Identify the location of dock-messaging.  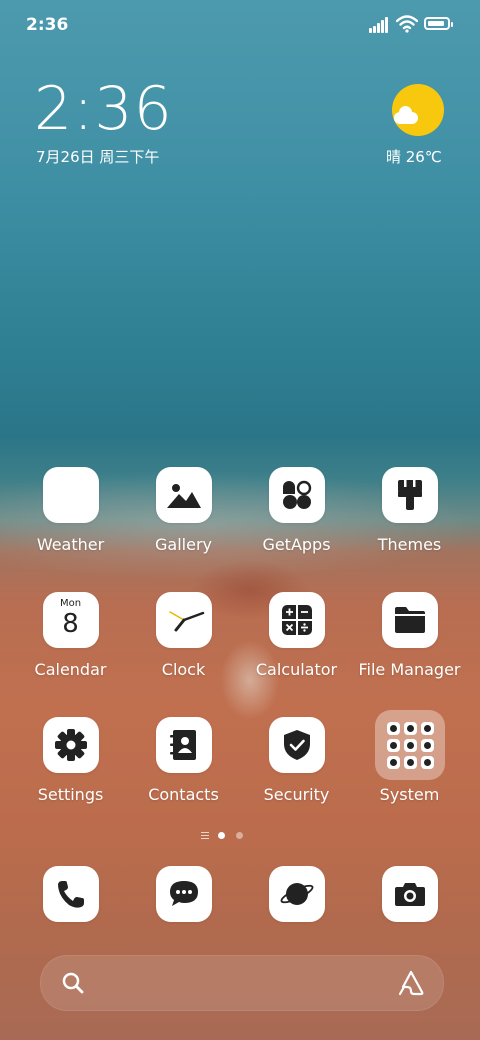
(183, 894).